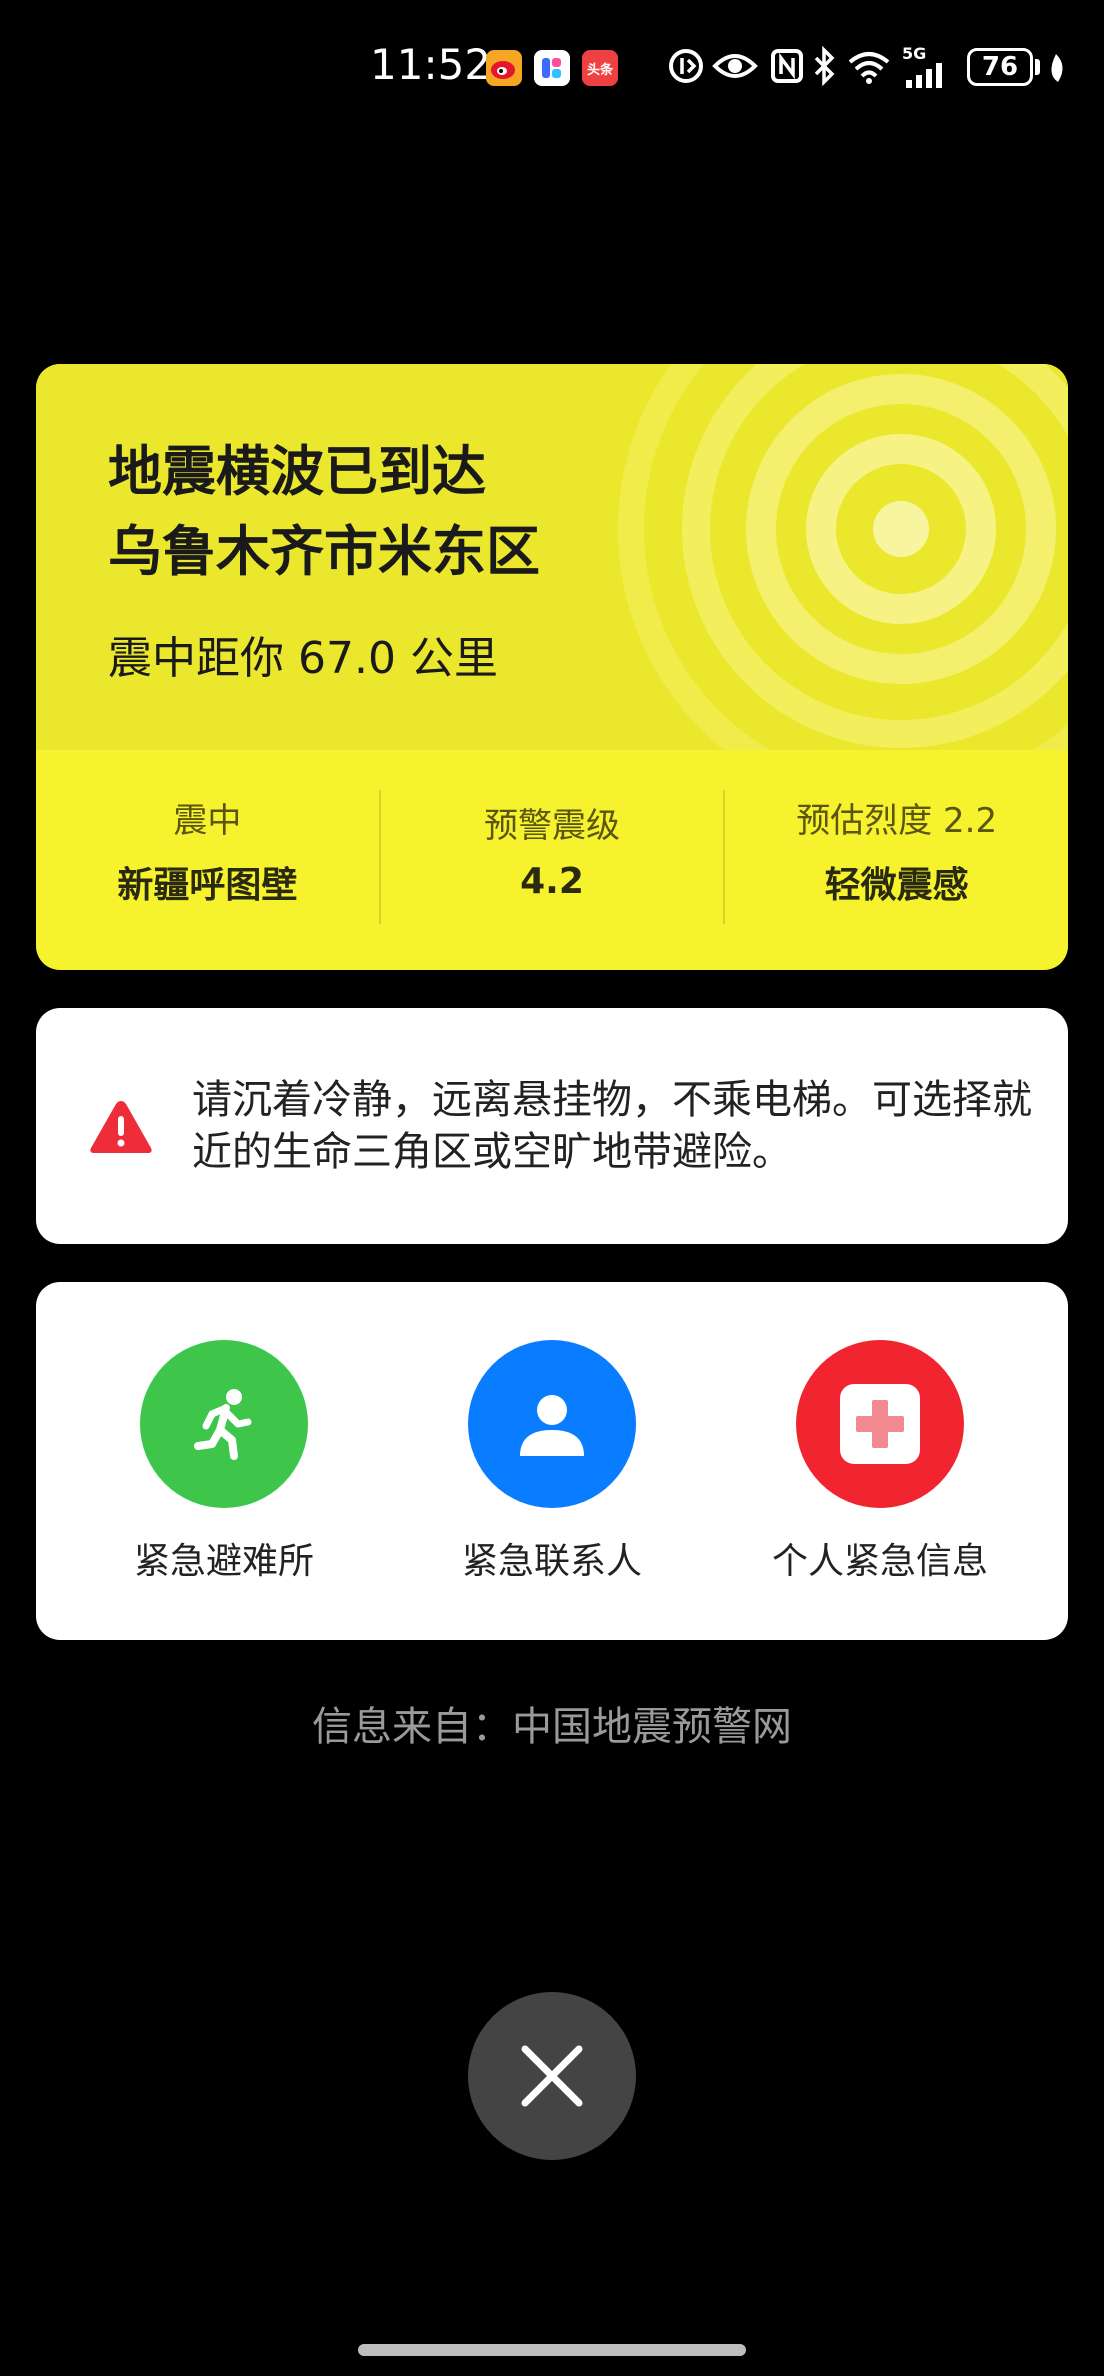  I want to click on emergency-shelter-button: 紧急避难所, so click(224, 1470).